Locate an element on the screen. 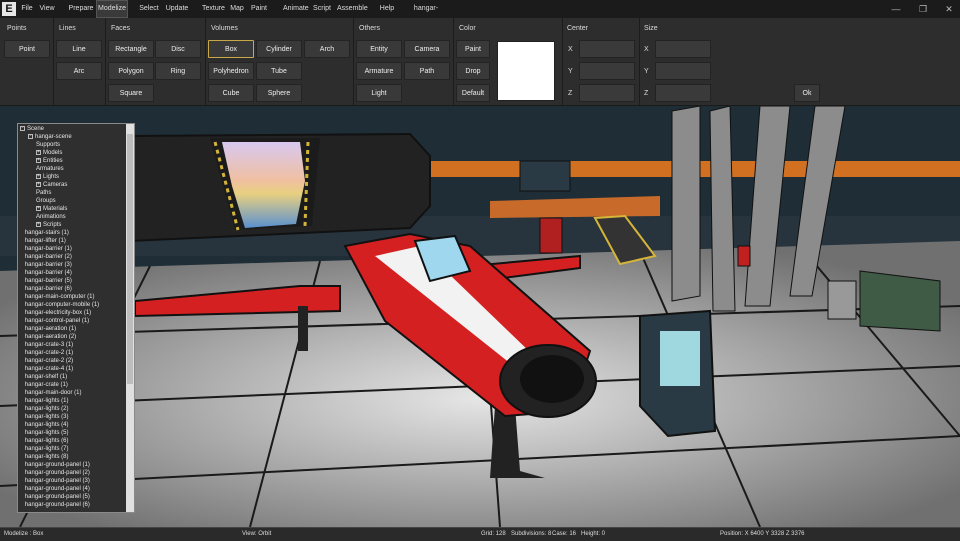 This screenshot has height=541, width=960. scene-object-item: hangar-crate-2 (1) is located at coordinates (49, 353).